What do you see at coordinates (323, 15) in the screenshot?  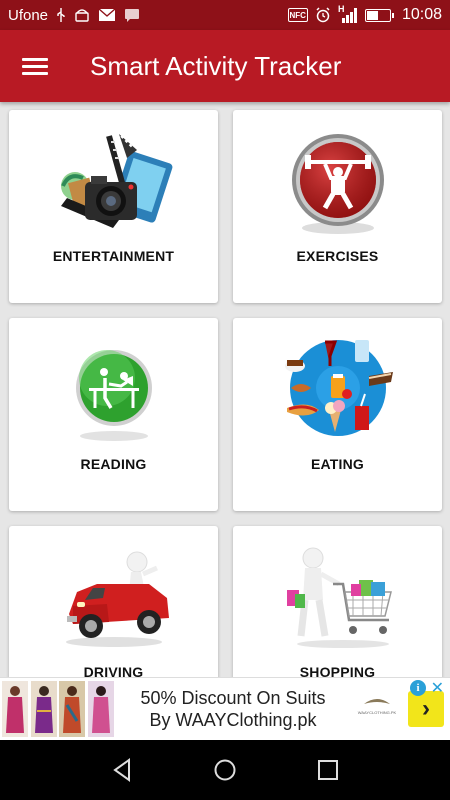 I see `alarm-icon` at bounding box center [323, 15].